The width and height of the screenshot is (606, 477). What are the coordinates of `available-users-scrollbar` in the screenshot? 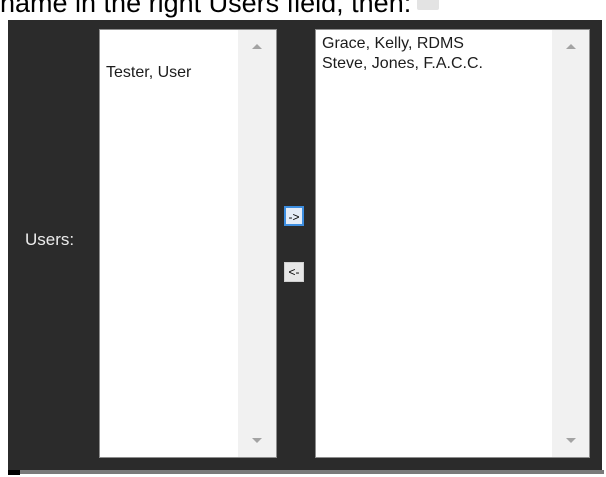 It's located at (257, 243).